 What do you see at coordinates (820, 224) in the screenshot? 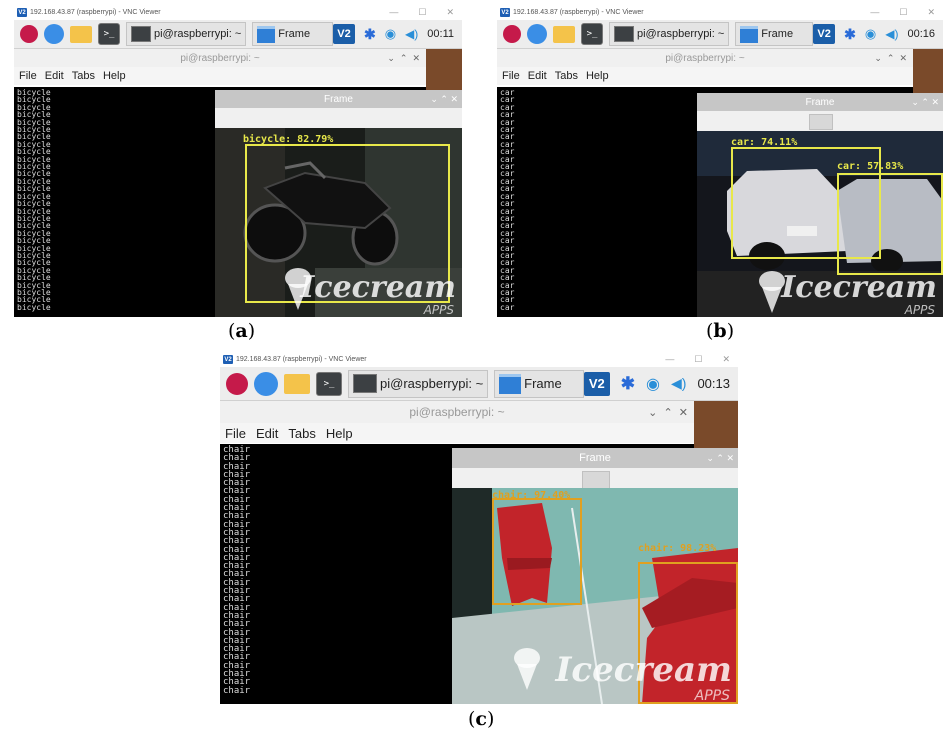
I see `camera-view: car: 74.11% car: 57.83% Icecream APPS` at bounding box center [820, 224].